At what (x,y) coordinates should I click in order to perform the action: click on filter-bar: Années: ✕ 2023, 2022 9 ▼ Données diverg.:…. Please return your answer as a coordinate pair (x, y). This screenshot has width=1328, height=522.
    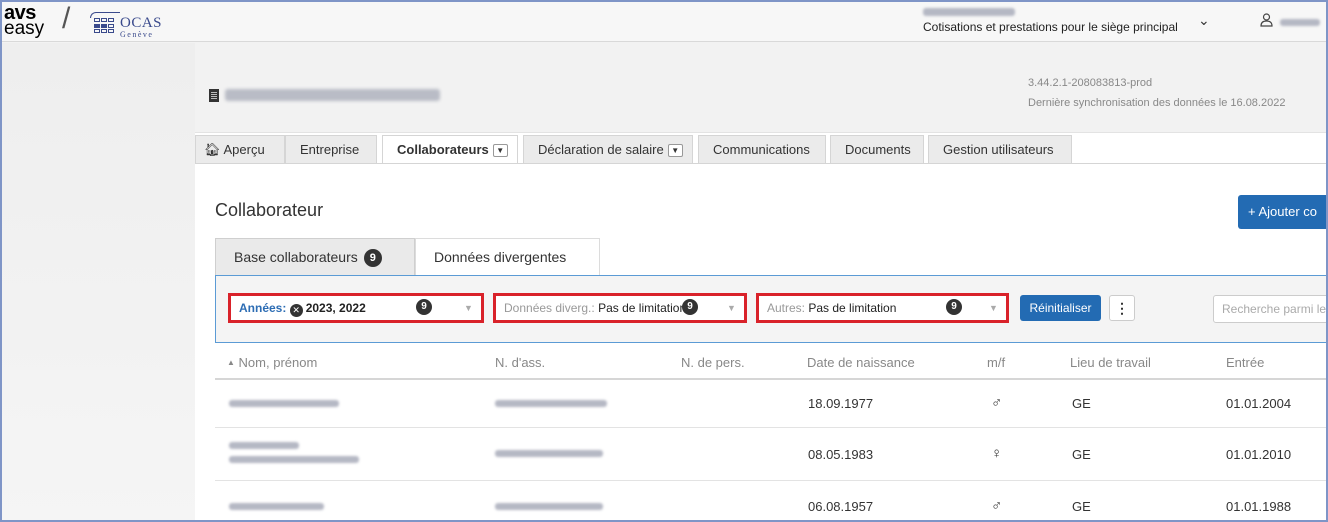
    Looking at the image, I should click on (770, 309).